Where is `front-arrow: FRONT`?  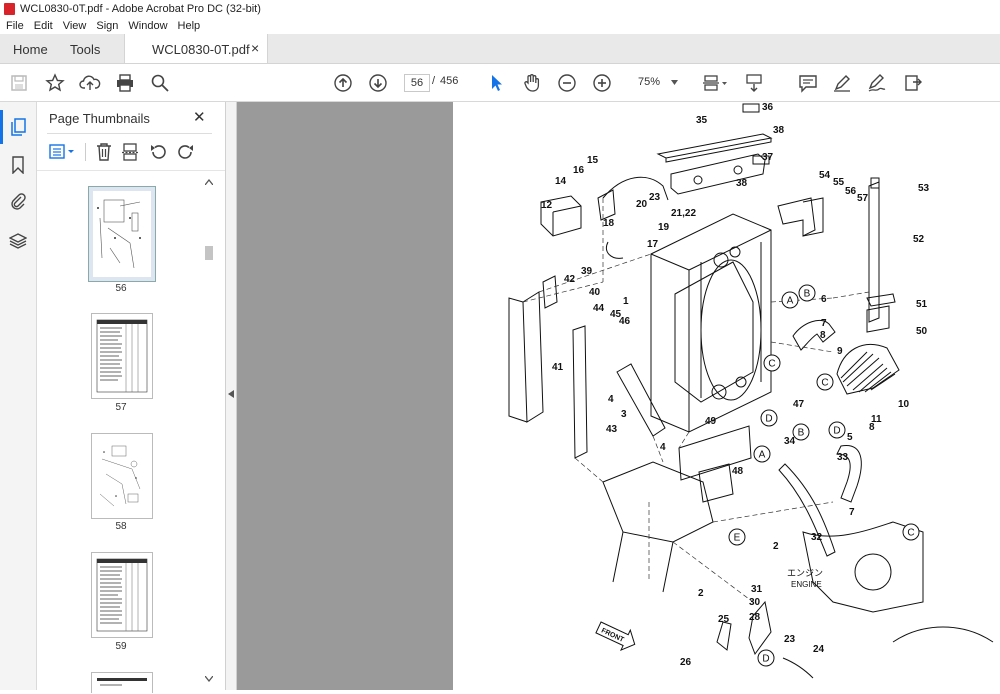
front-arrow: FRONT is located at coordinates (615, 636).